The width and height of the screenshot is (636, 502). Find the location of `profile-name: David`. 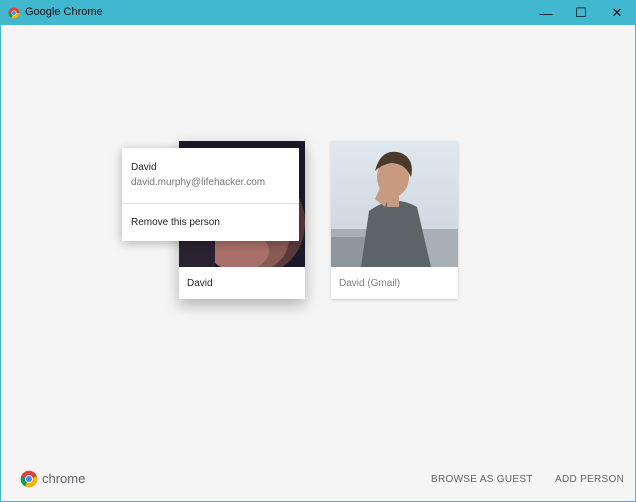

profile-name: David is located at coordinates (200, 283).